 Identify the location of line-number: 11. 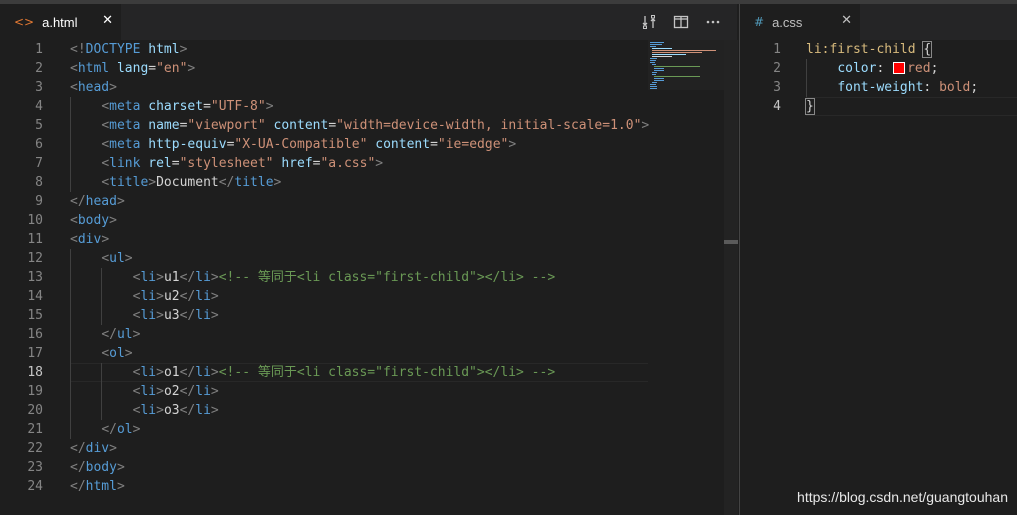
(35, 239).